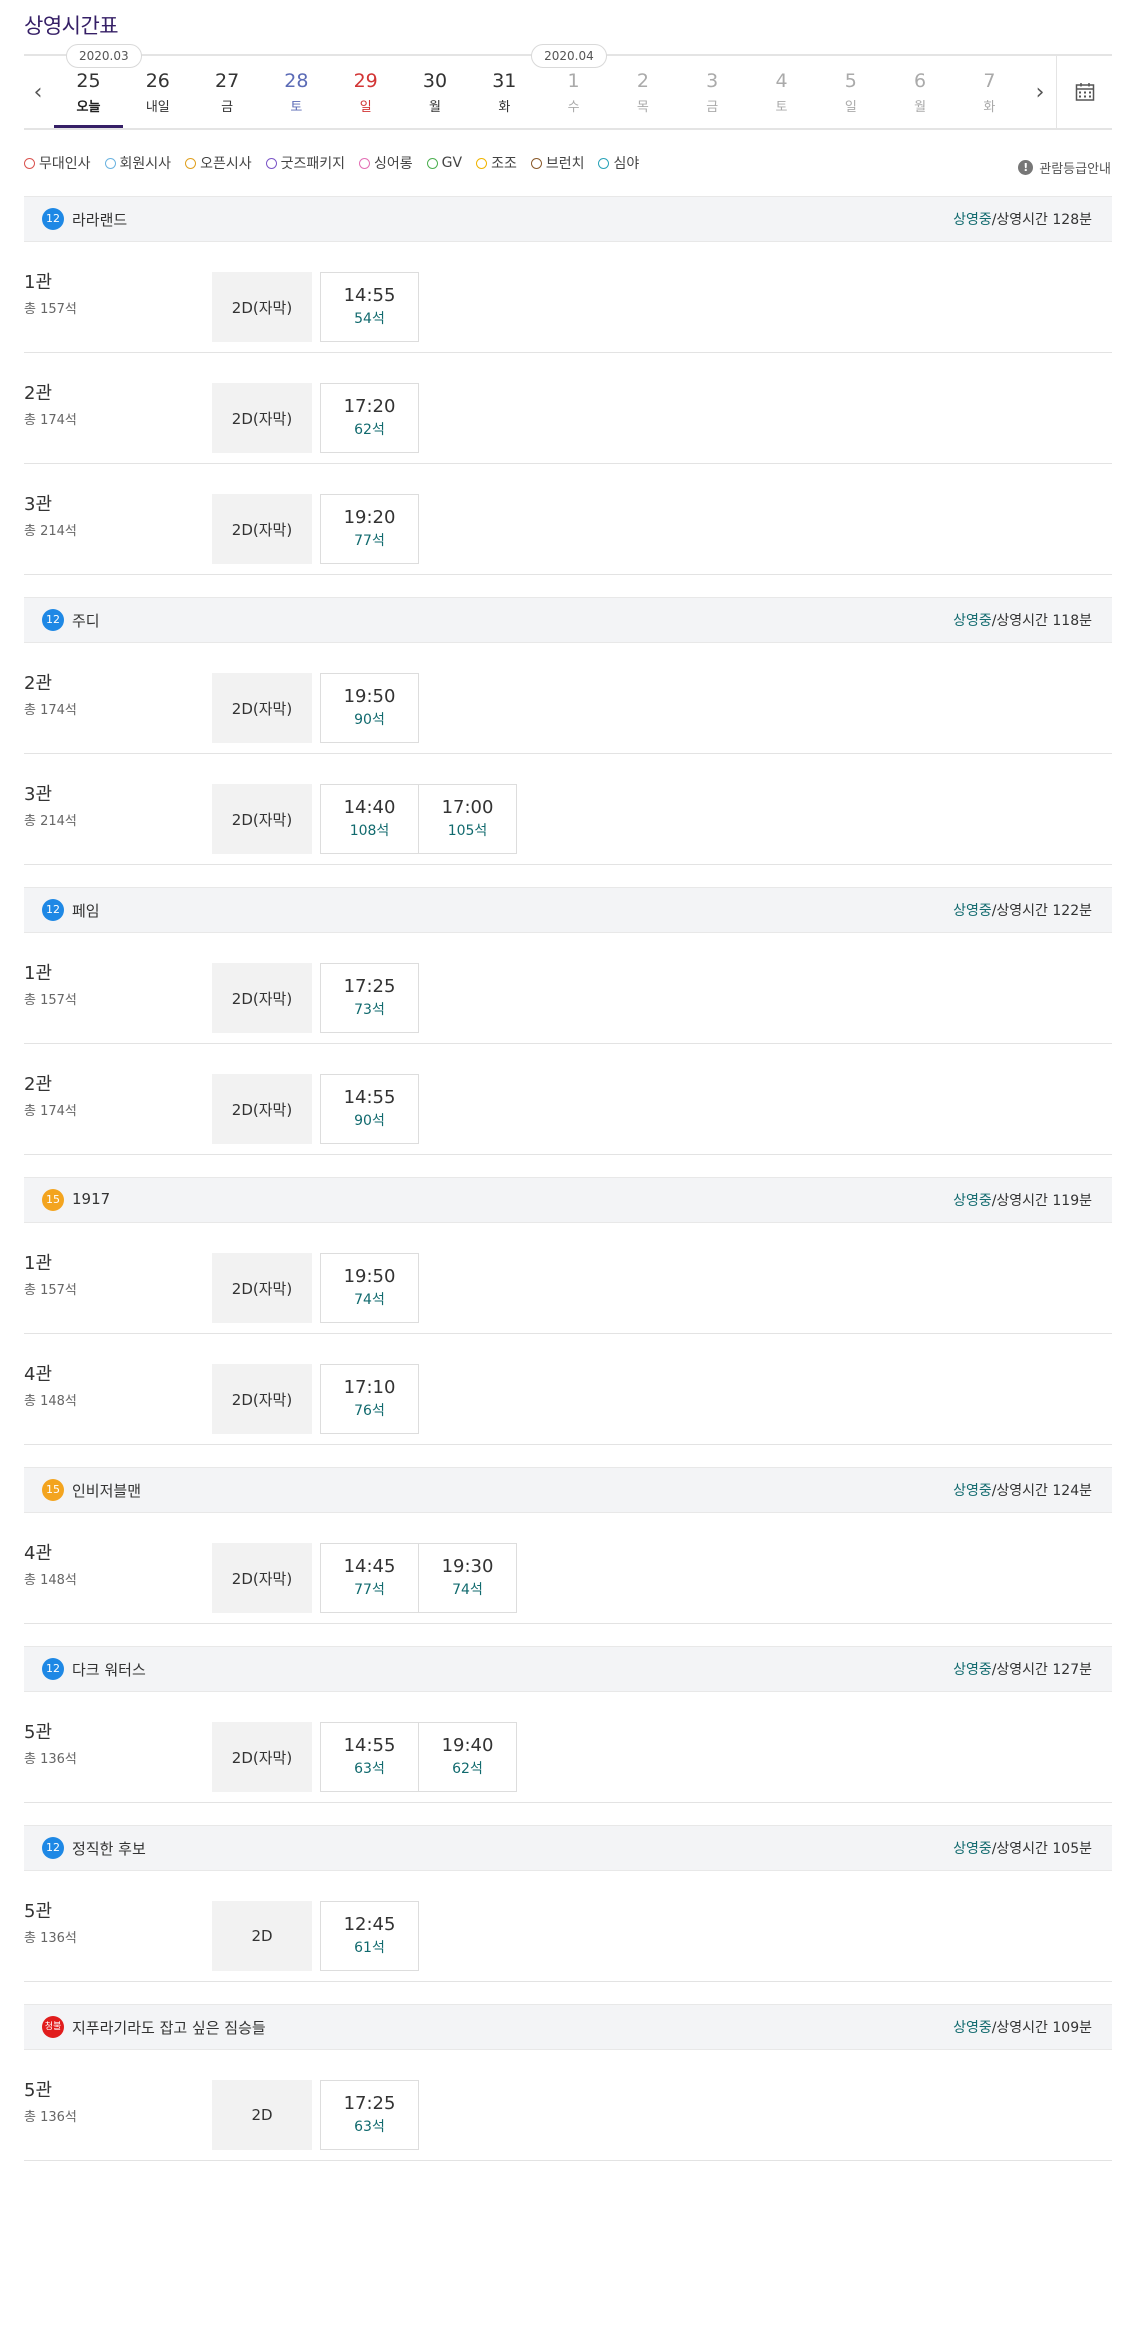 Image resolution: width=1131 pixels, height=2352 pixels. I want to click on showtime-time: 17:00, so click(467, 807).